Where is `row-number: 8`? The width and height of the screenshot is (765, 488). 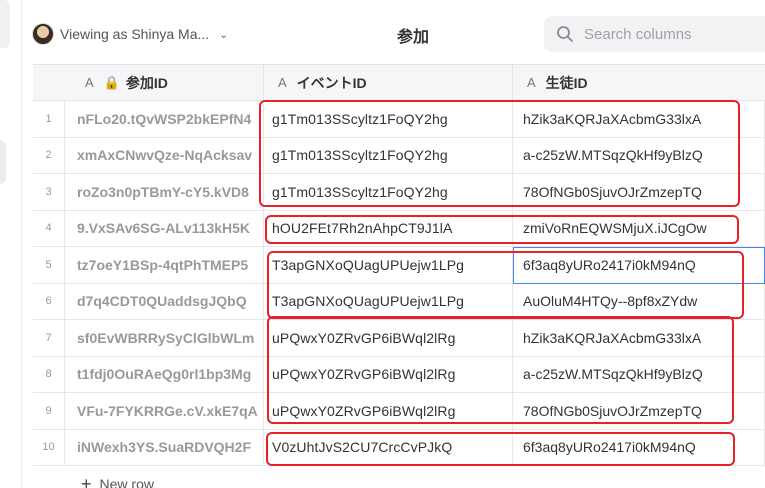
row-number: 8 is located at coordinates (49, 374).